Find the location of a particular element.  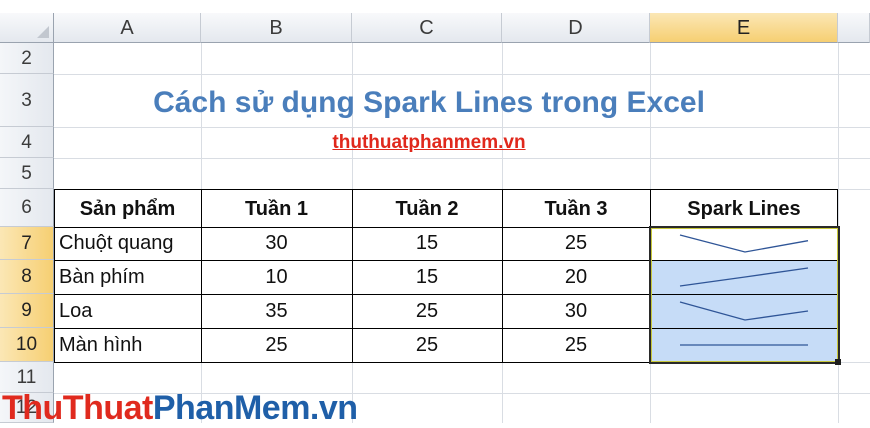

row-header-8: 8 is located at coordinates (27, 277).